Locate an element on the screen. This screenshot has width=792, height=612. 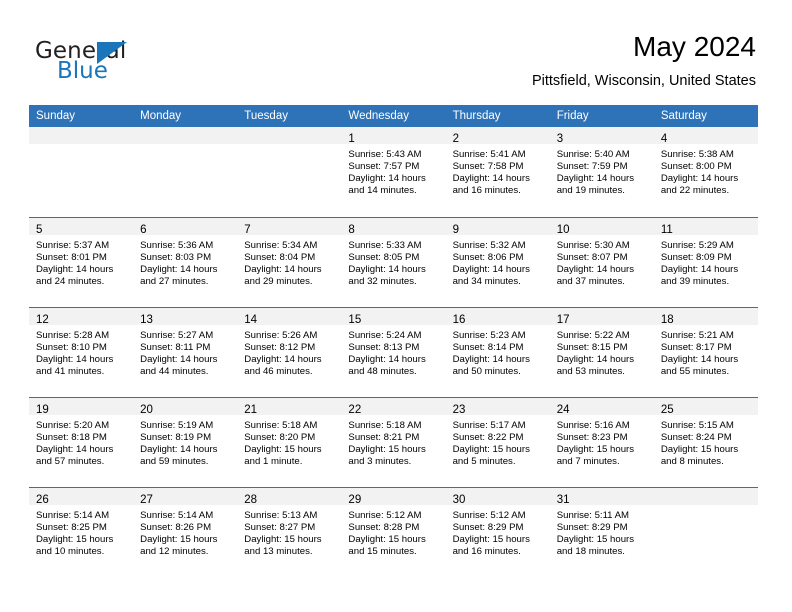
daylight-text-line2: and 29 minutes. is located at coordinates (278, 281).